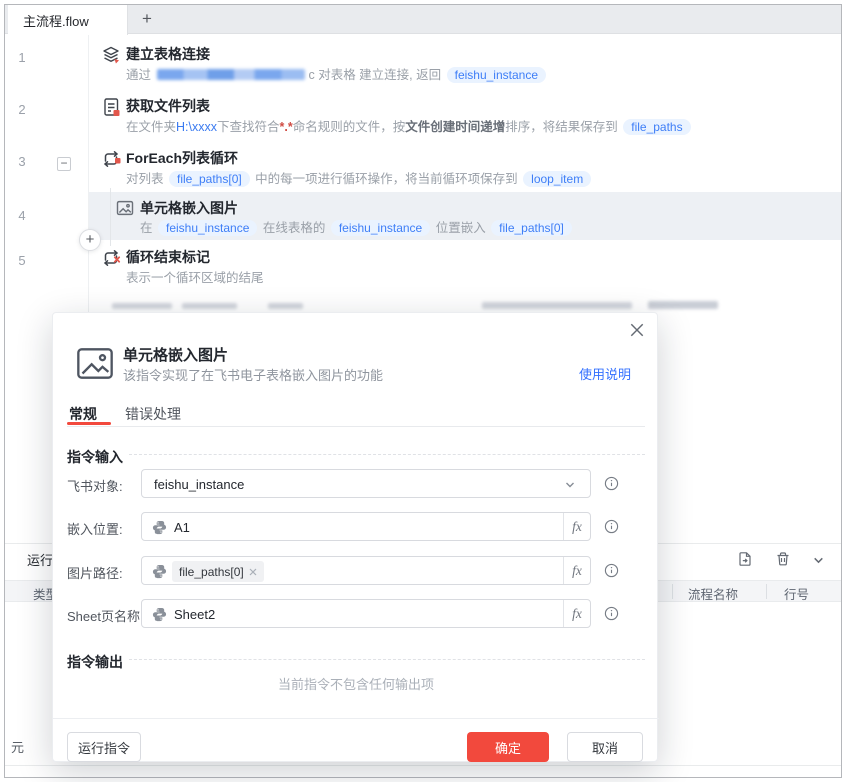 The image size is (846, 782). I want to click on input-section-title: 指令输入, so click(95, 457).